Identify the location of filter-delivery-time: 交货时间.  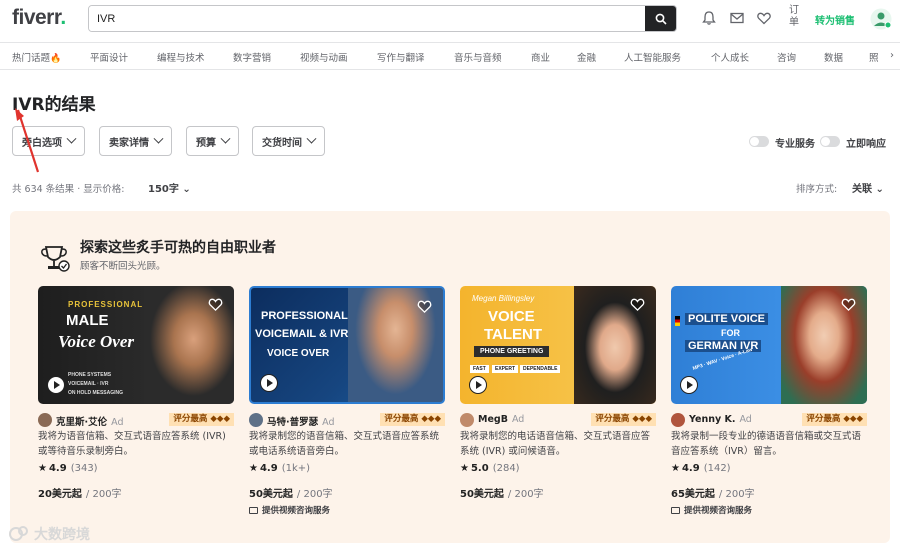
(288, 141).